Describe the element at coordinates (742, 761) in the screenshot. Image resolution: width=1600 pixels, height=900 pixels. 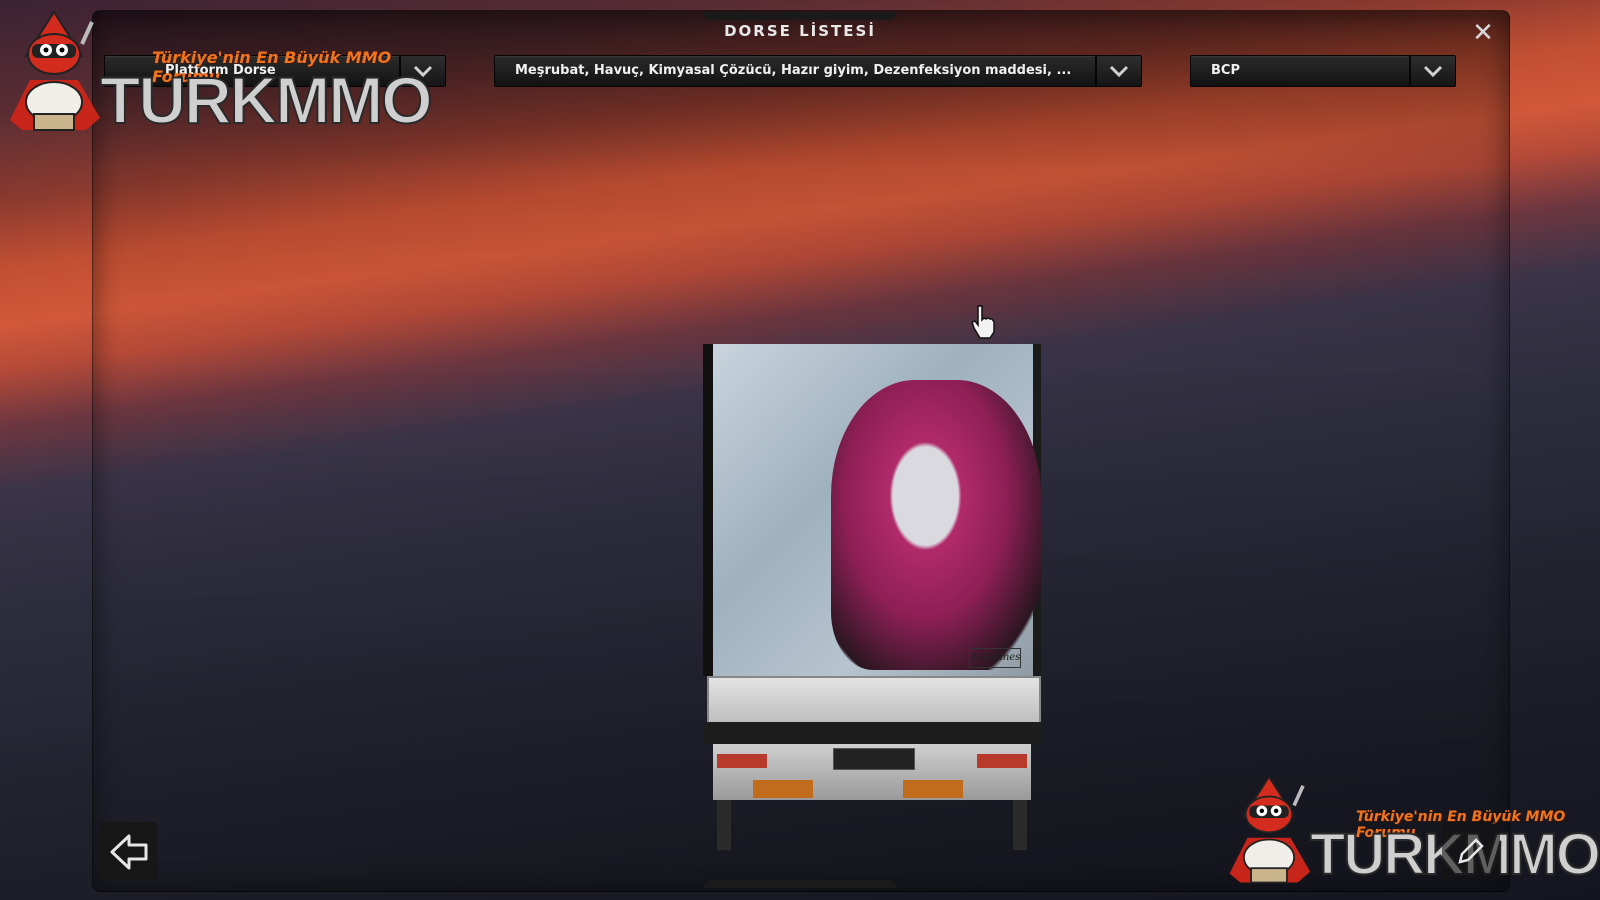
I see `tail-light-left` at that location.